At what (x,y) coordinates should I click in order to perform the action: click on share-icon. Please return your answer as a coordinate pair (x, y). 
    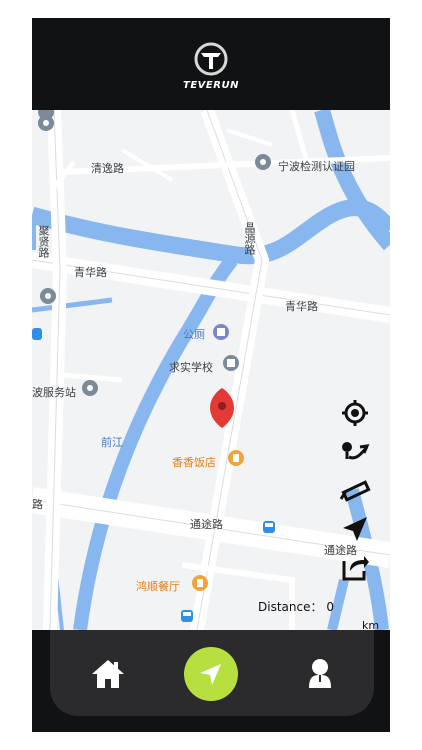
    Looking at the image, I should click on (355, 568).